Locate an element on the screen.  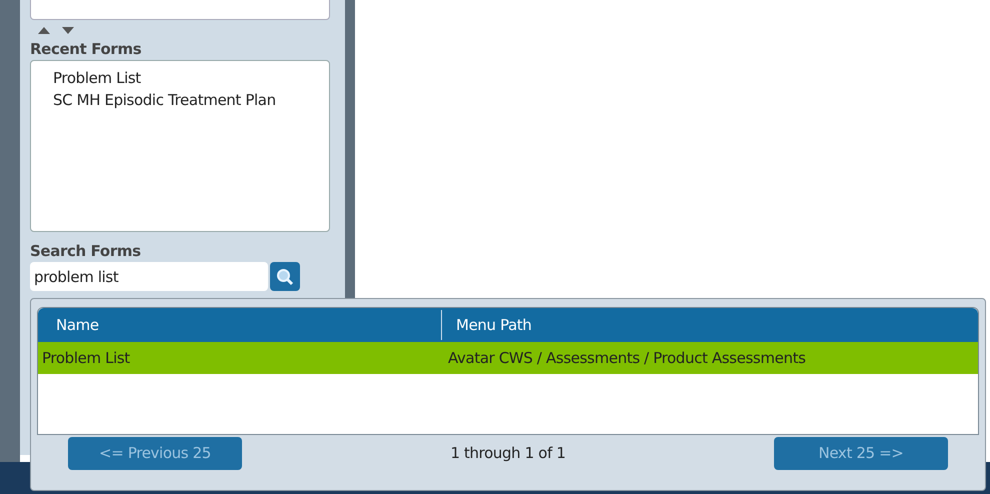
recent-form-item: Problem List is located at coordinates (97, 78).